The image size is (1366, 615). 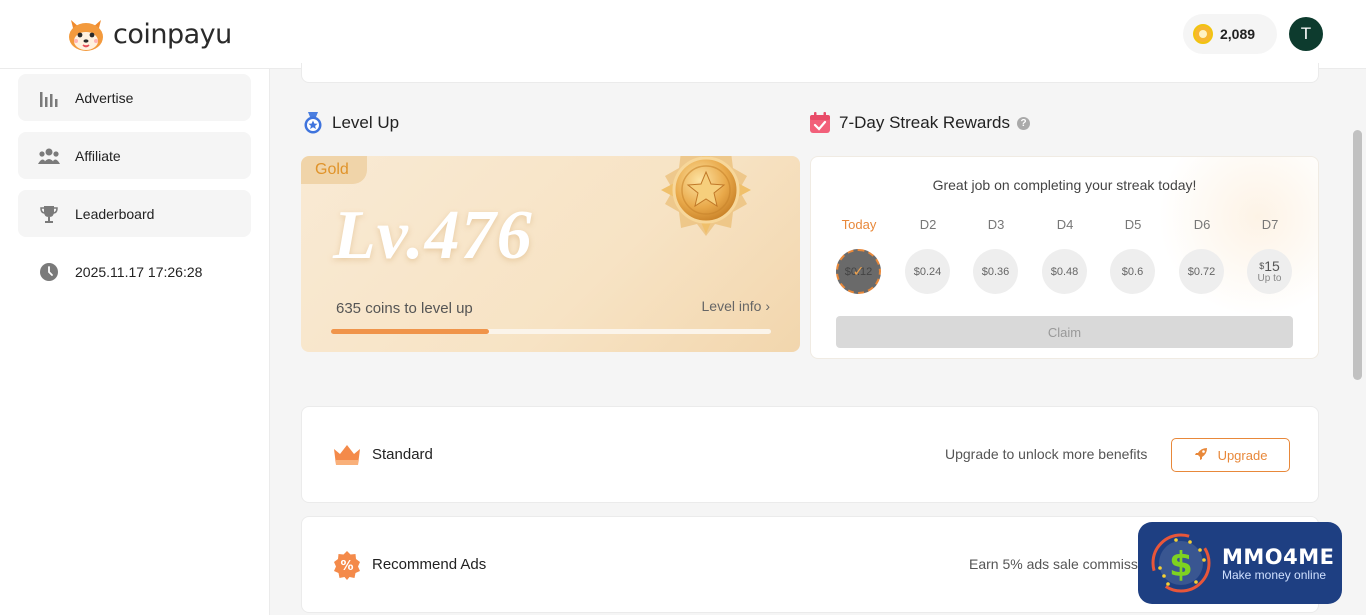 I want to click on day-amount: $0.72, so click(x=1201, y=271).